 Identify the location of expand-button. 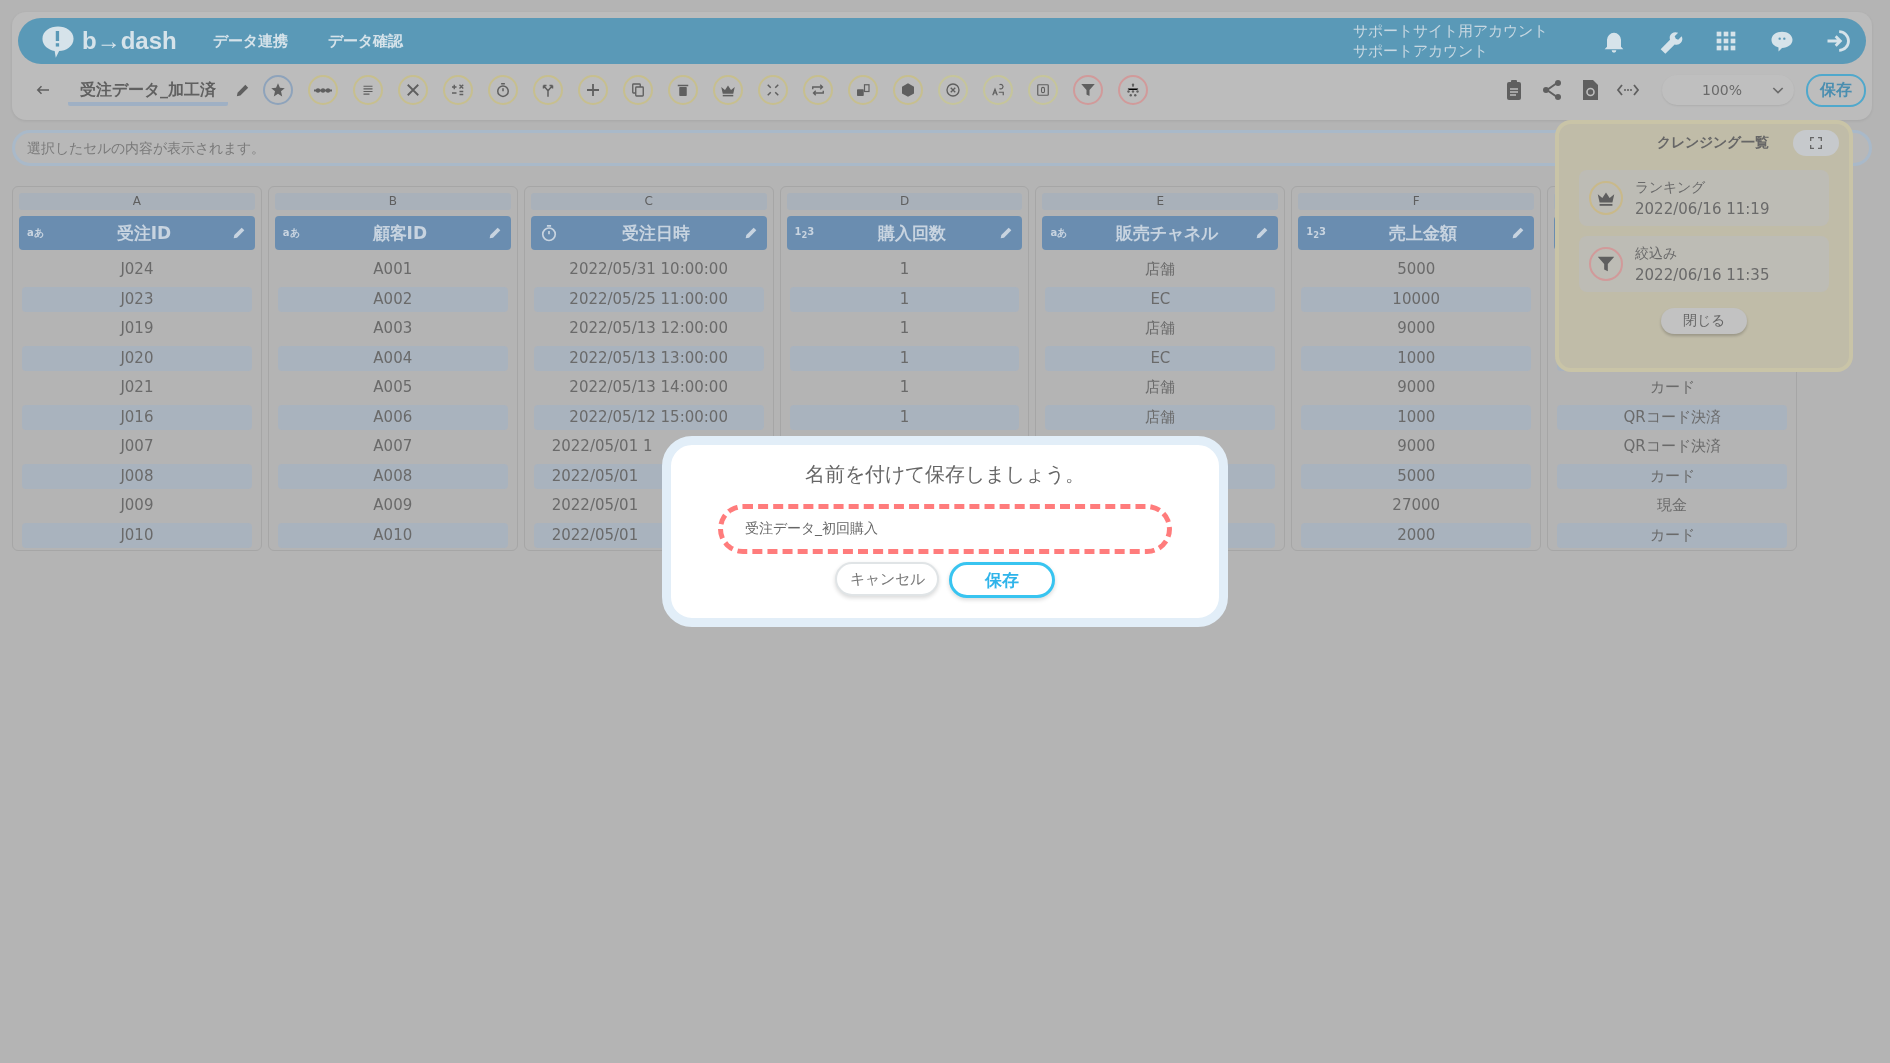
(1816, 143).